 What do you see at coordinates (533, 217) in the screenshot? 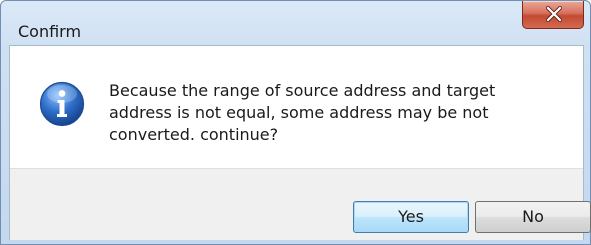
I see `no-button: No` at bounding box center [533, 217].